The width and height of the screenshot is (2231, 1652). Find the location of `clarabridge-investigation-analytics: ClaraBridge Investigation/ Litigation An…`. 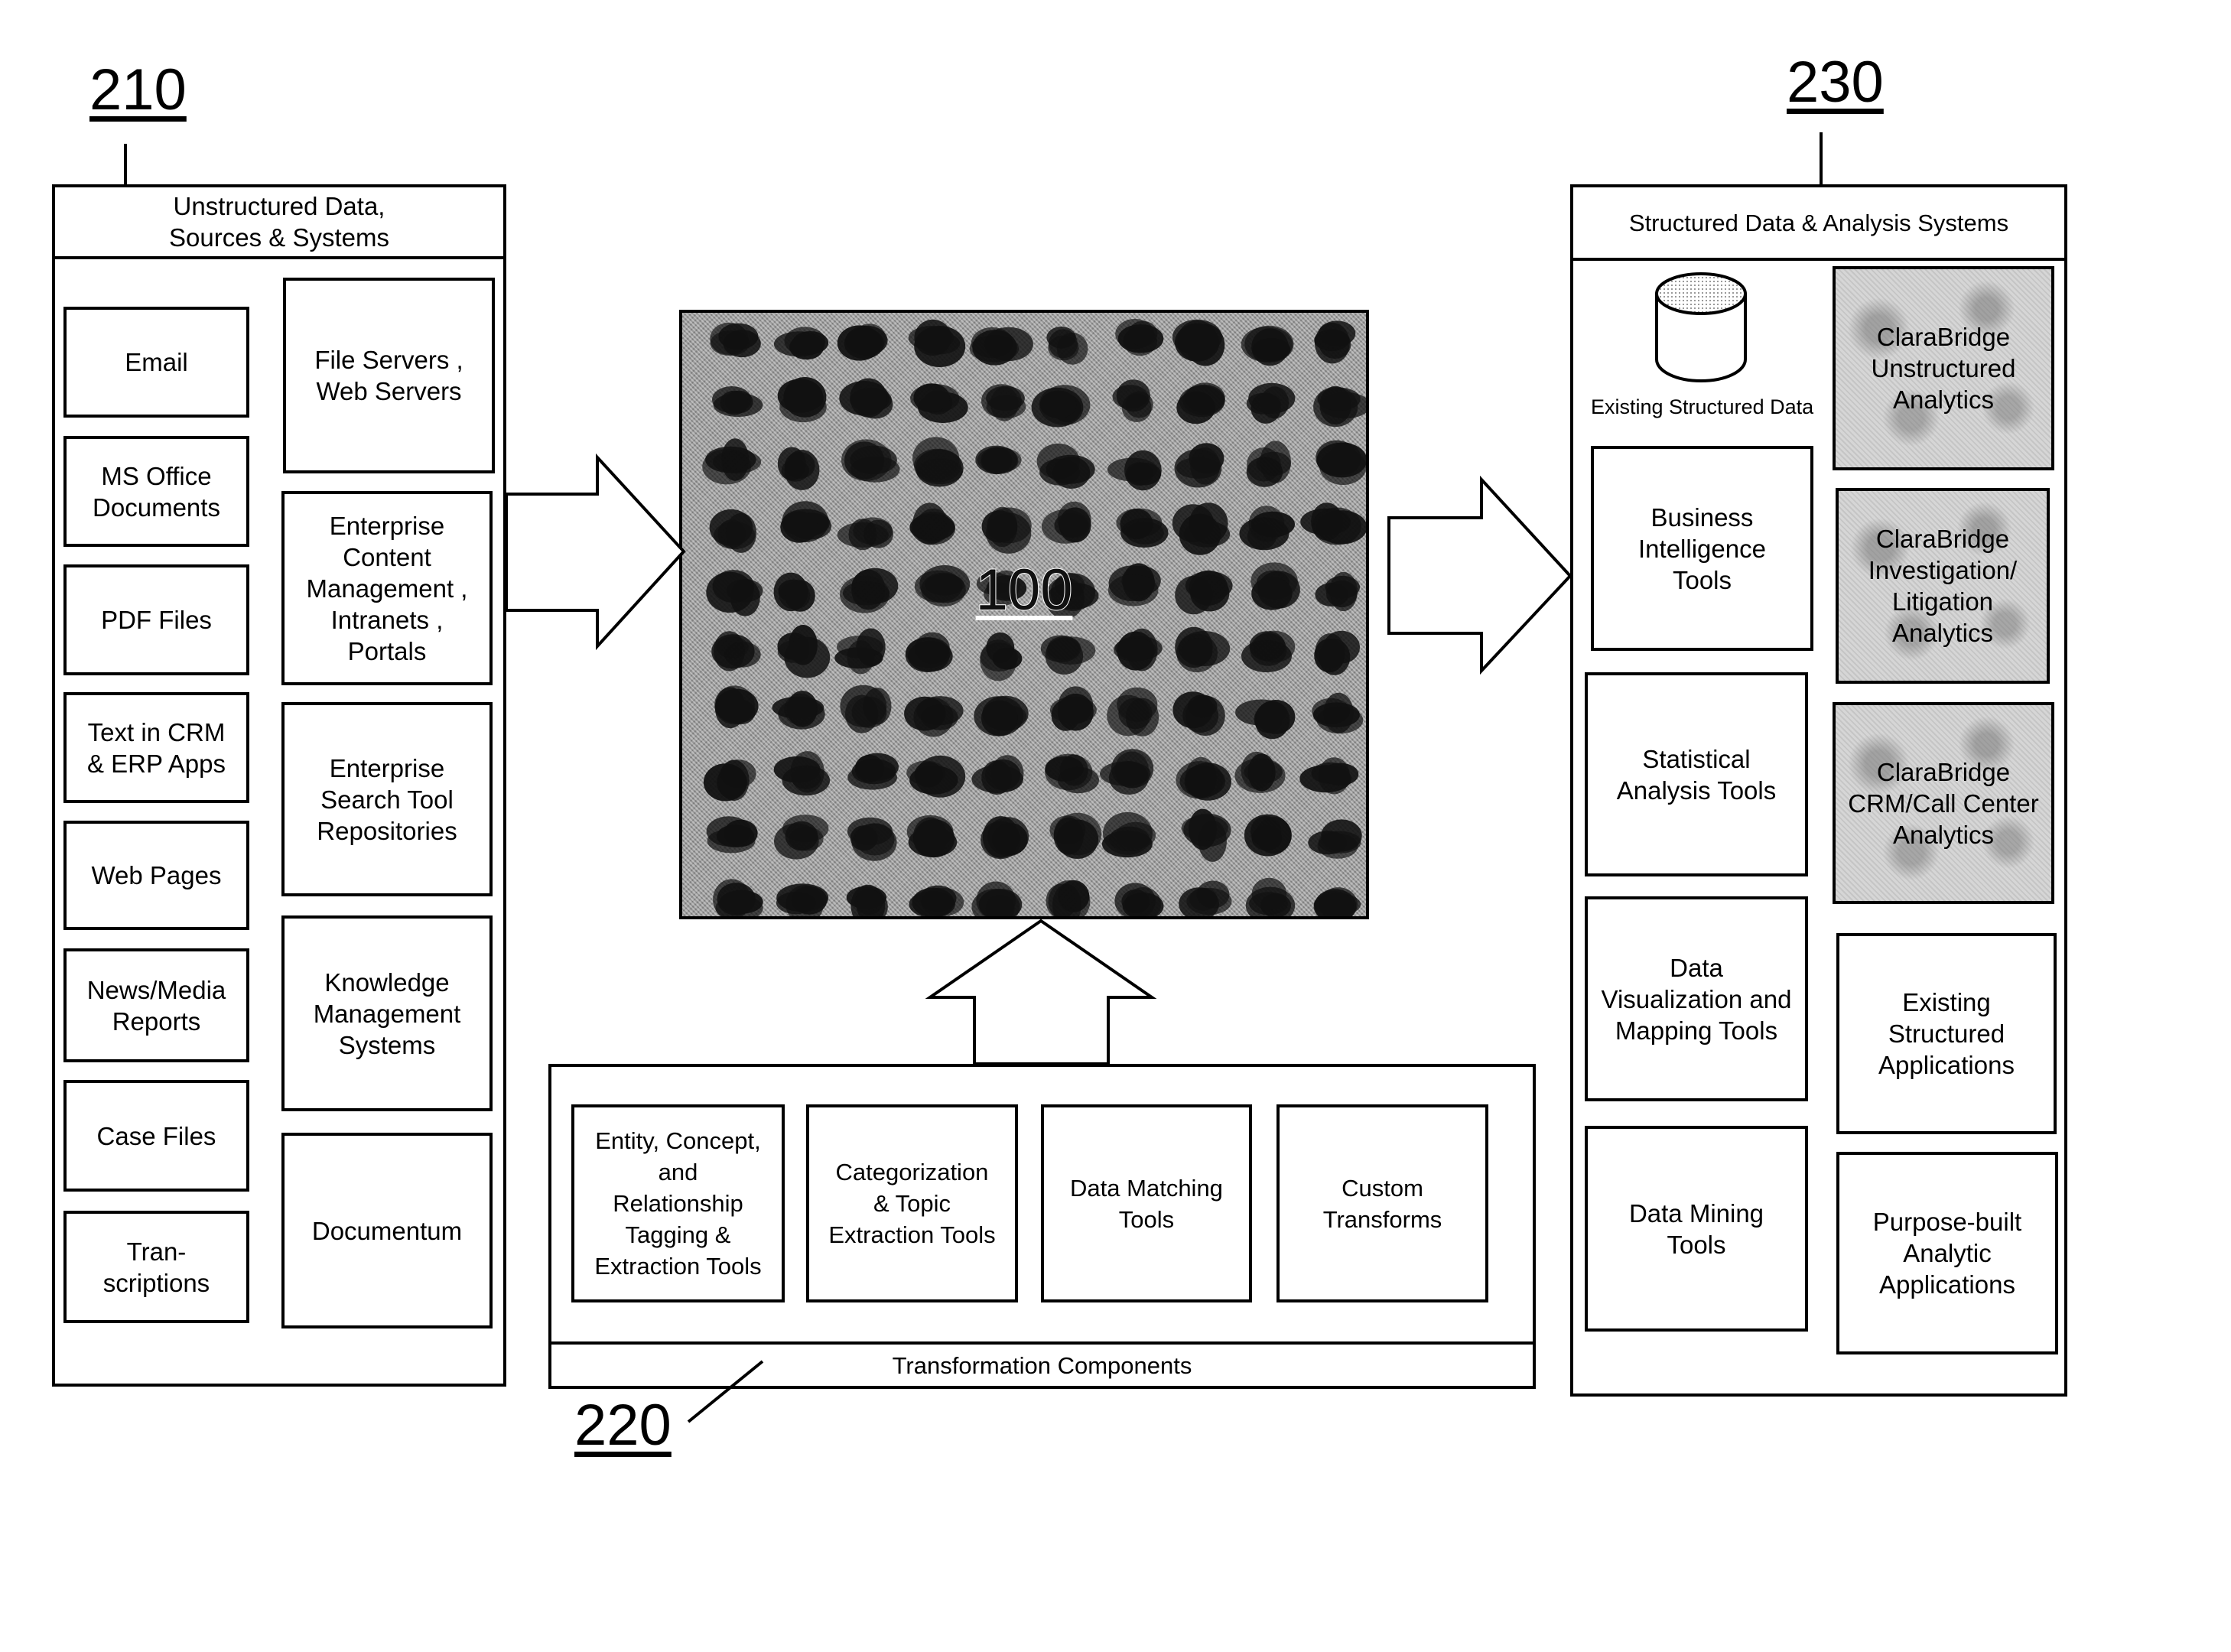

clarabridge-investigation-analytics: ClaraBridge Investigation/ Litigation An… is located at coordinates (1943, 586).